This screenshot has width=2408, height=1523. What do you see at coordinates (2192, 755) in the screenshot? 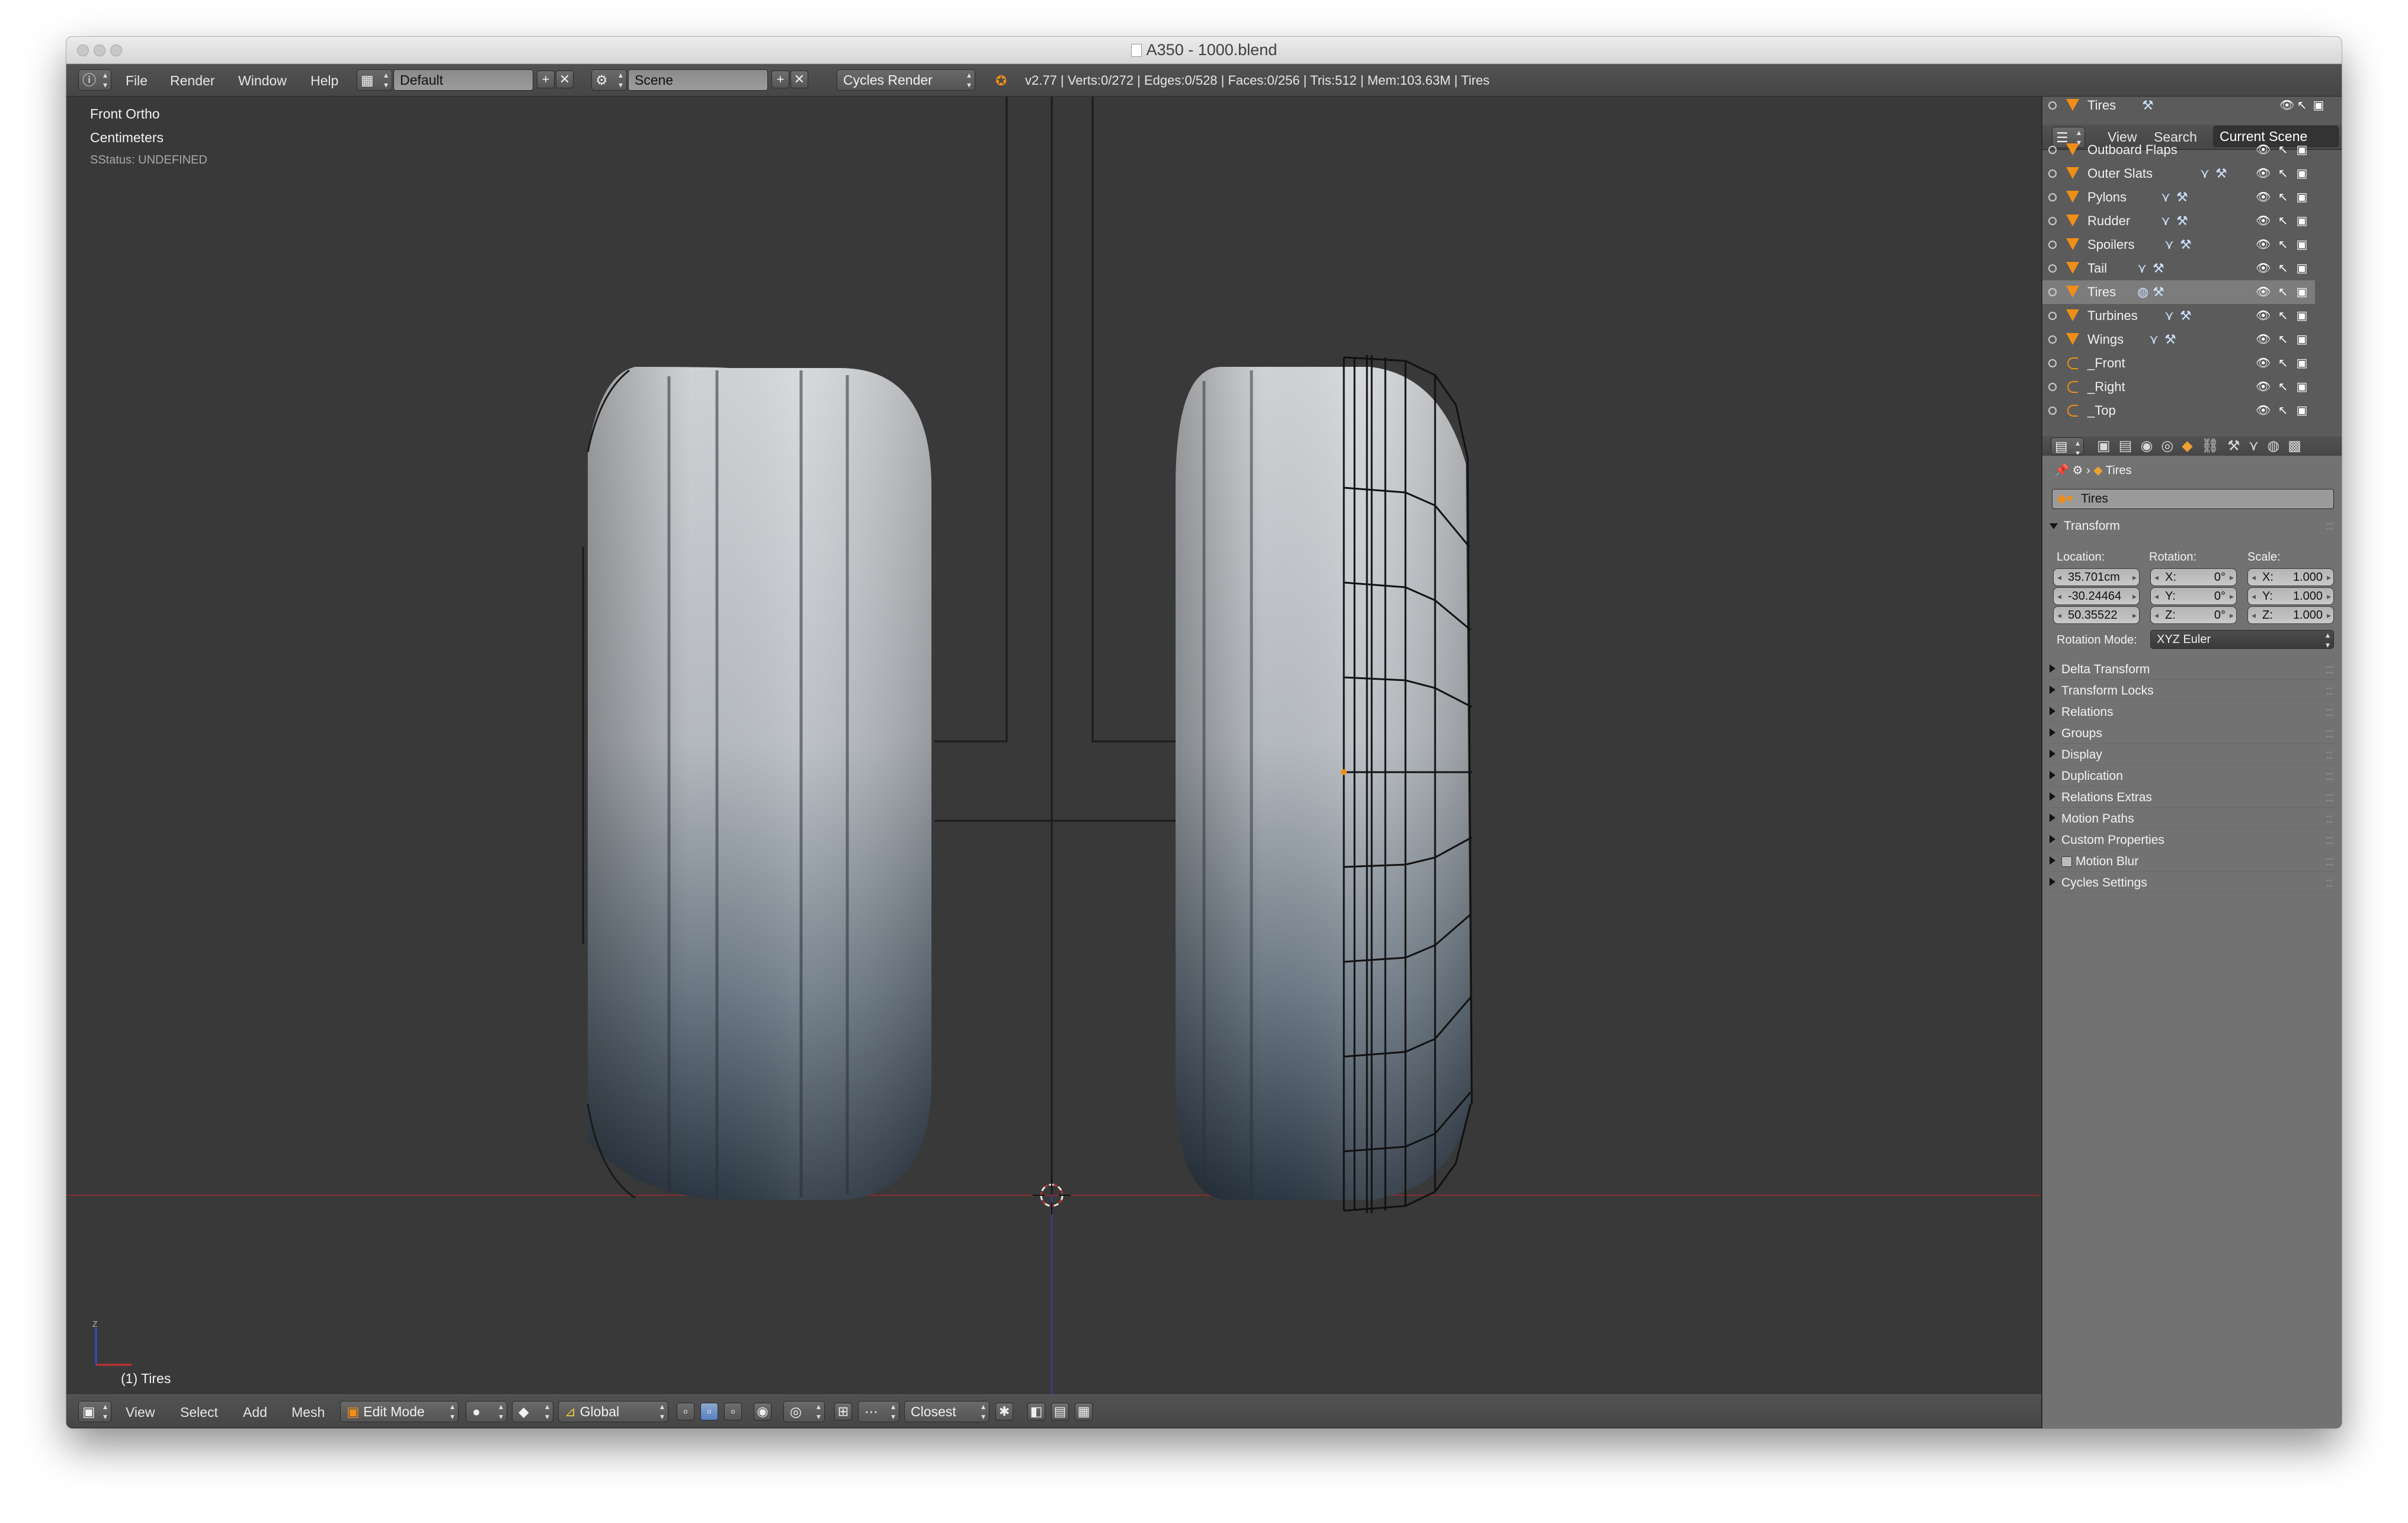
I see `panel-display: Display:::` at bounding box center [2192, 755].